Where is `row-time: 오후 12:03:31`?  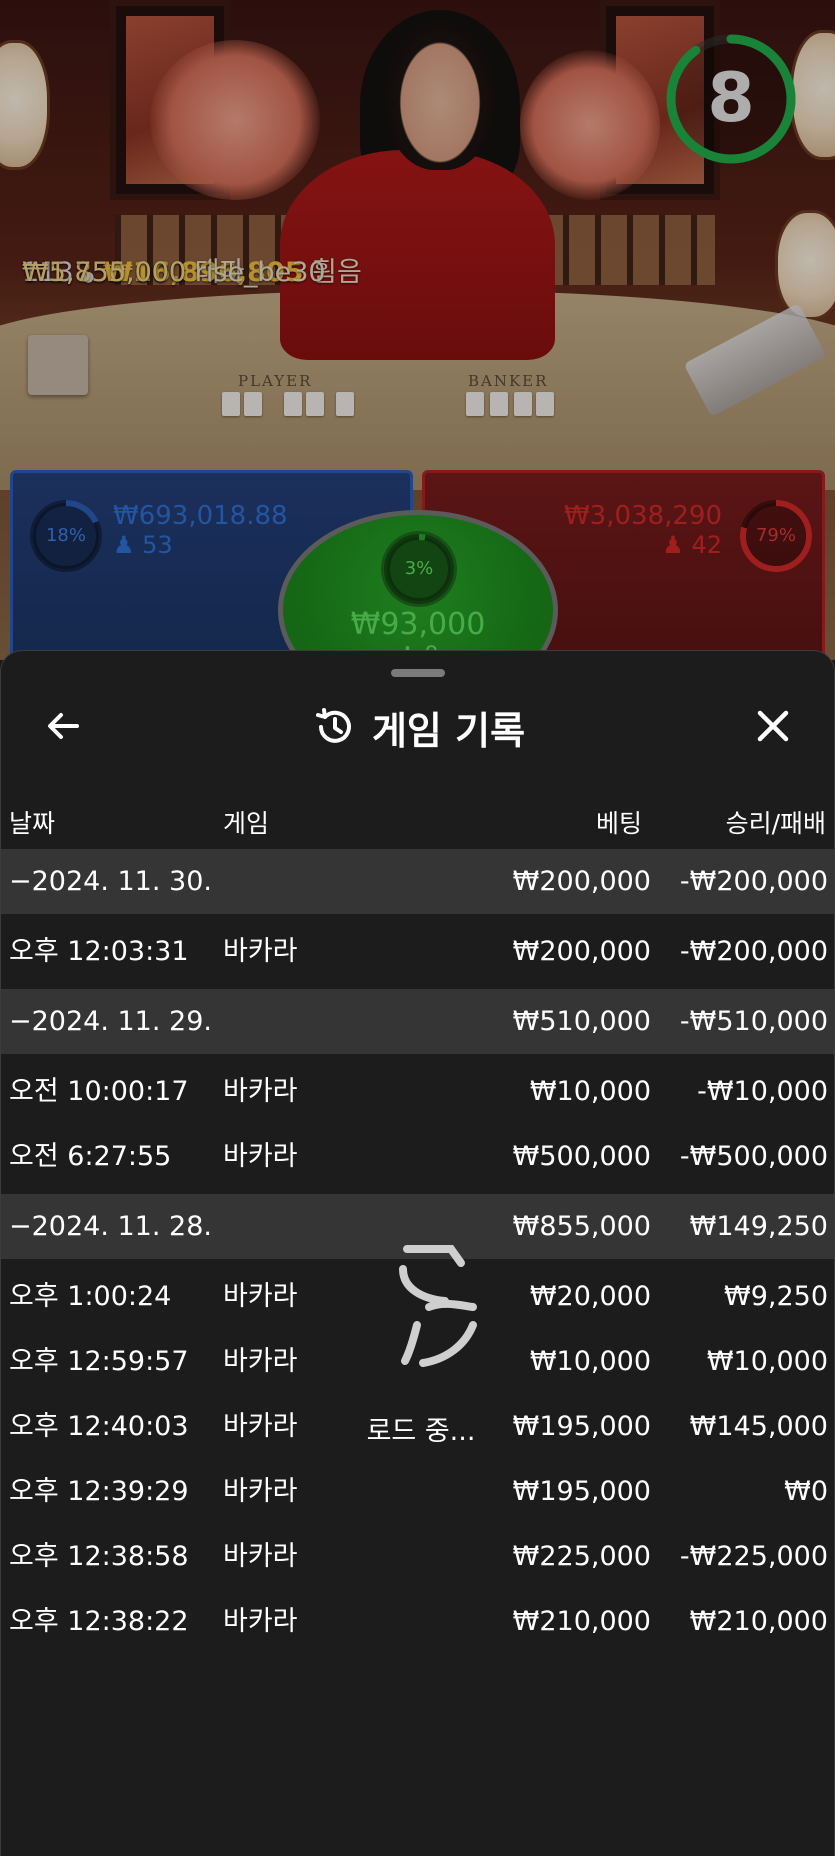 row-time: 오후 12:03:31 is located at coordinates (99, 951).